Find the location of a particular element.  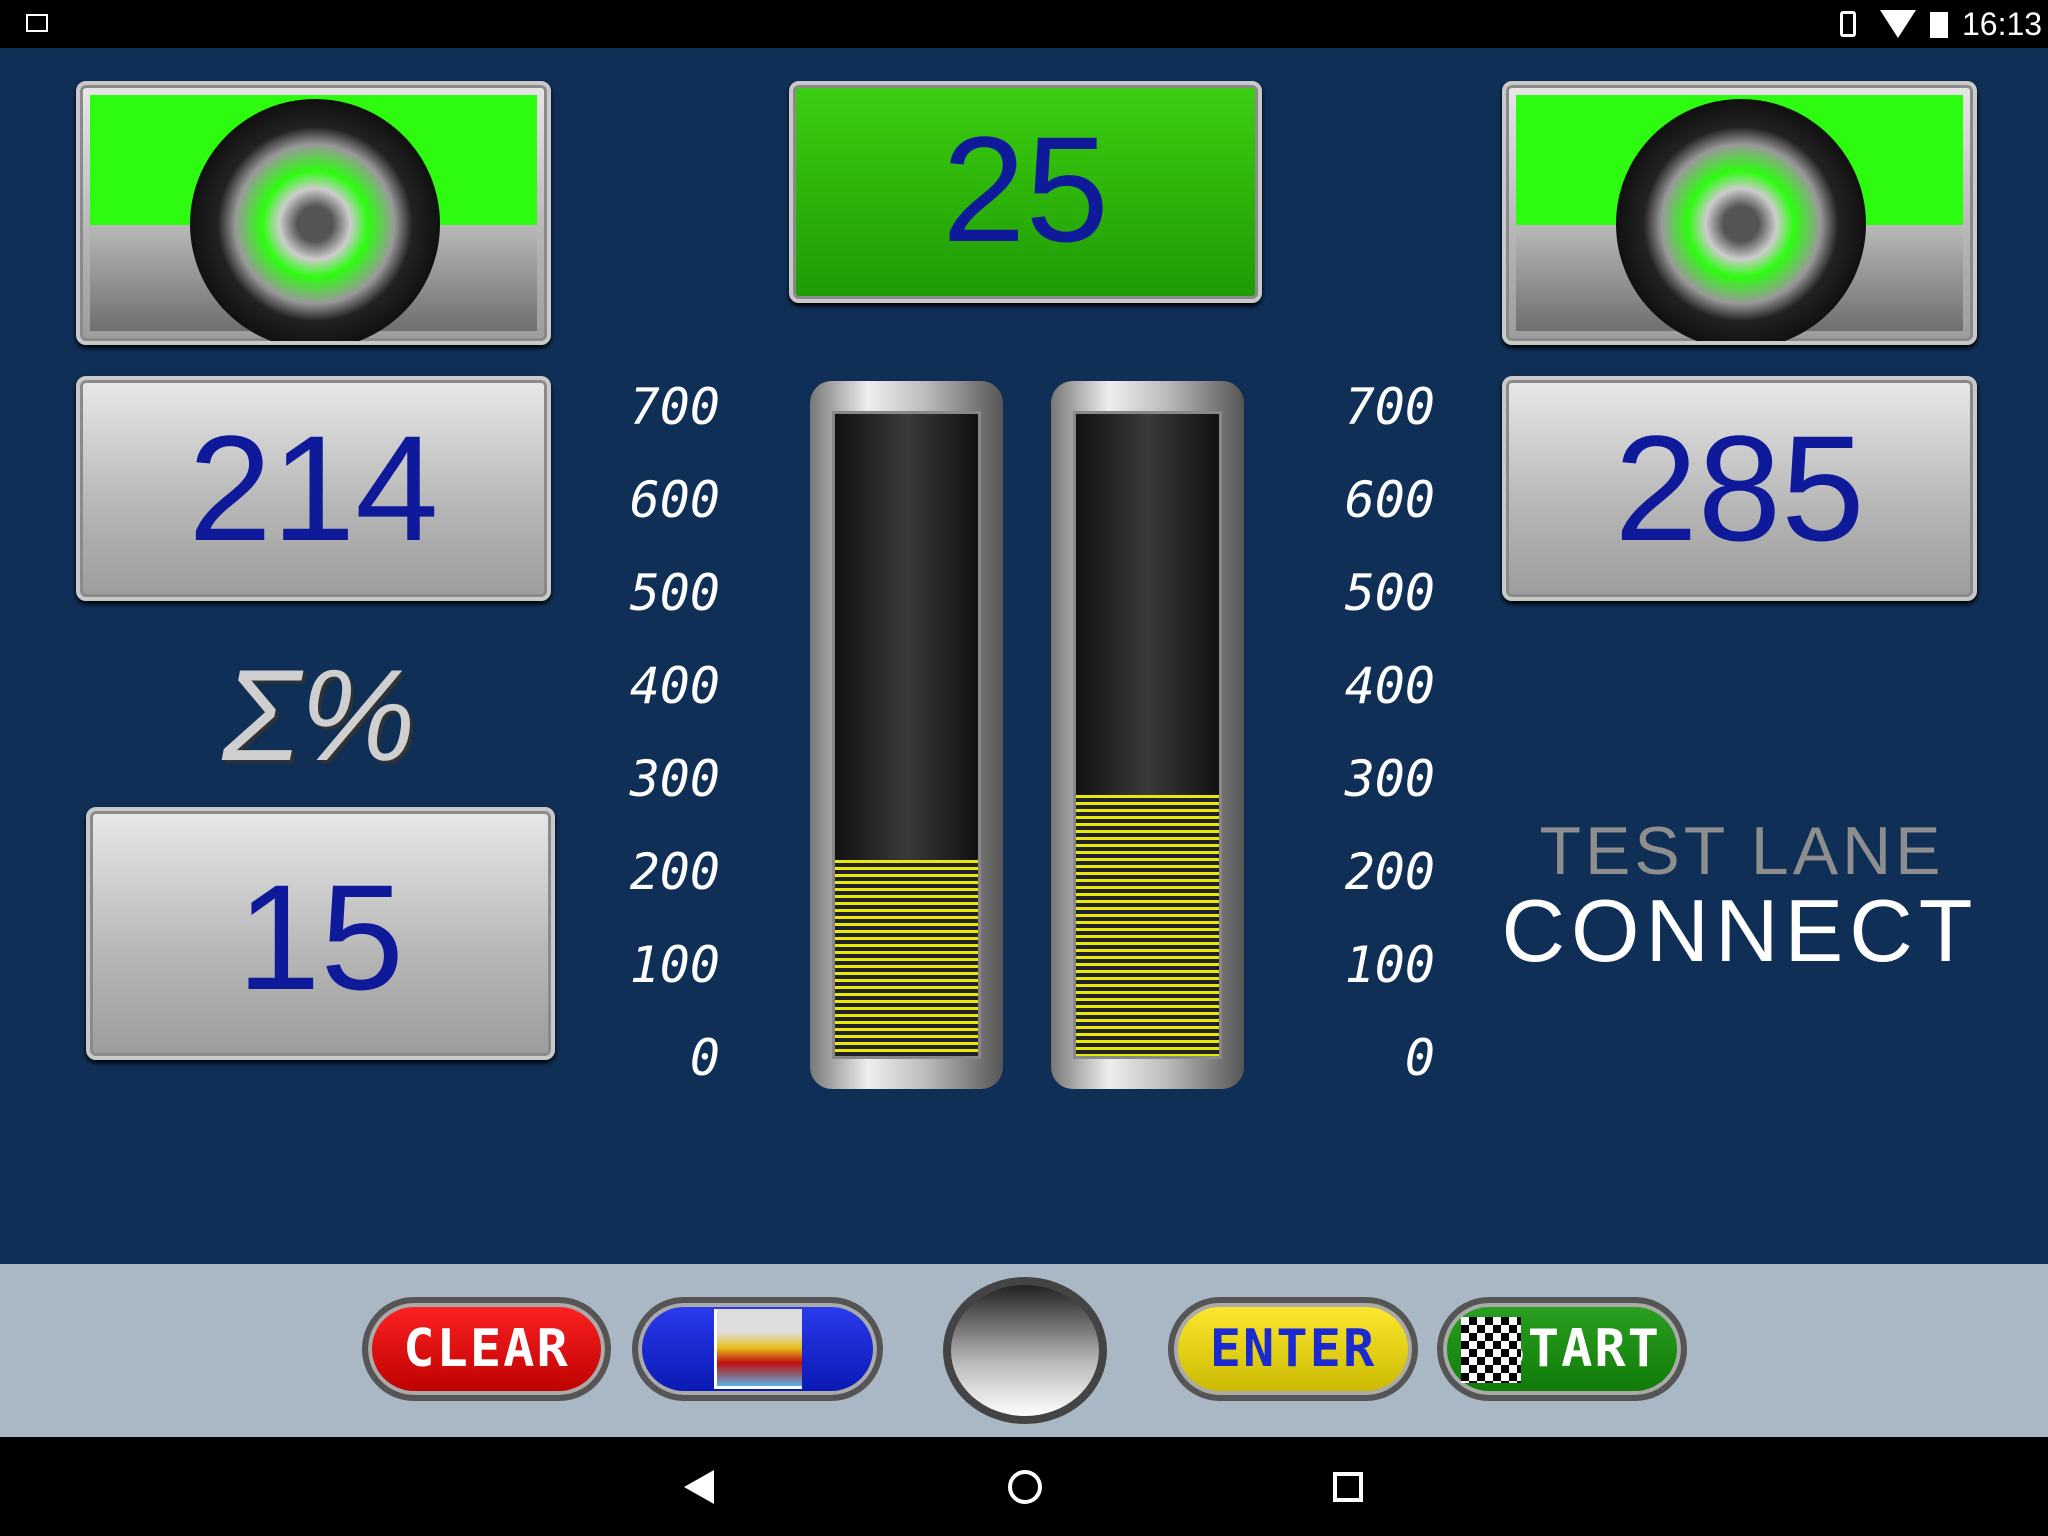

right-wheel-panel is located at coordinates (1739, 213).